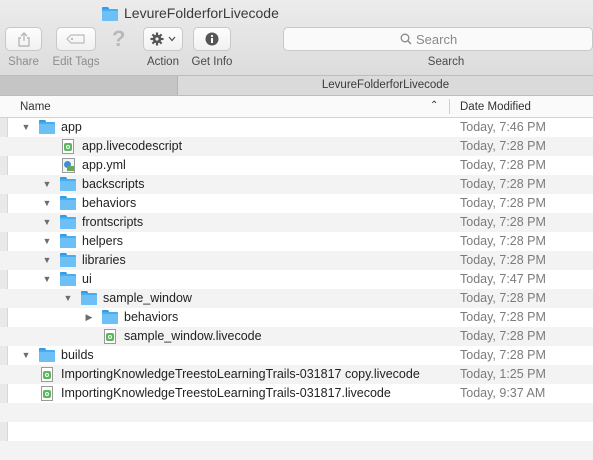  I want to click on sort-ascending-icon: ⌃, so click(434, 105).